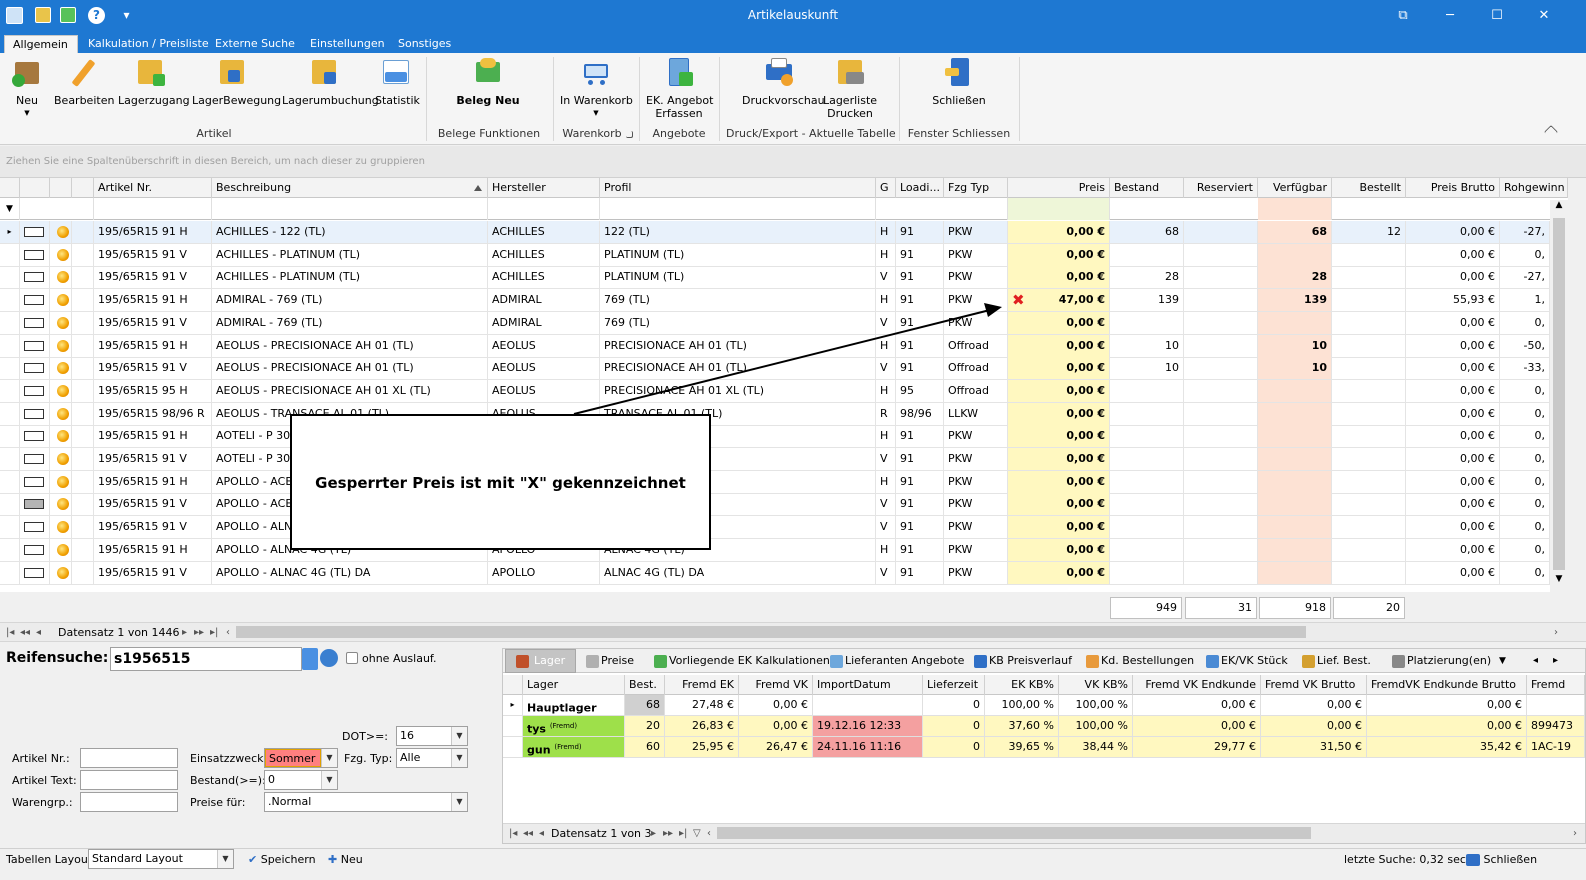 This screenshot has height=880, width=1586. Describe the element at coordinates (1556, 632) in the screenshot. I see `scroll-right-icon: ›` at that location.